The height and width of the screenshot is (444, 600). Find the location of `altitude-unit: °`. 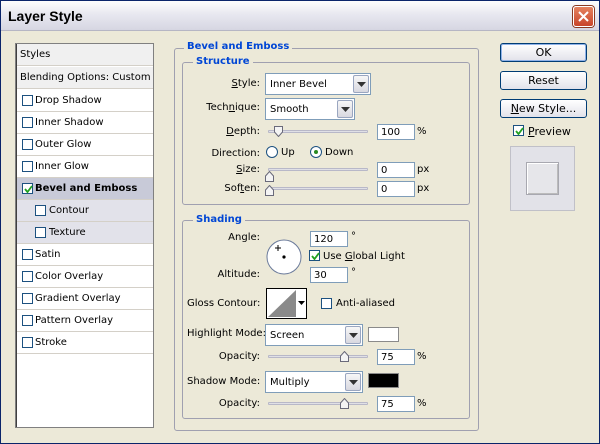

altitude-unit: ° is located at coordinates (353, 272).